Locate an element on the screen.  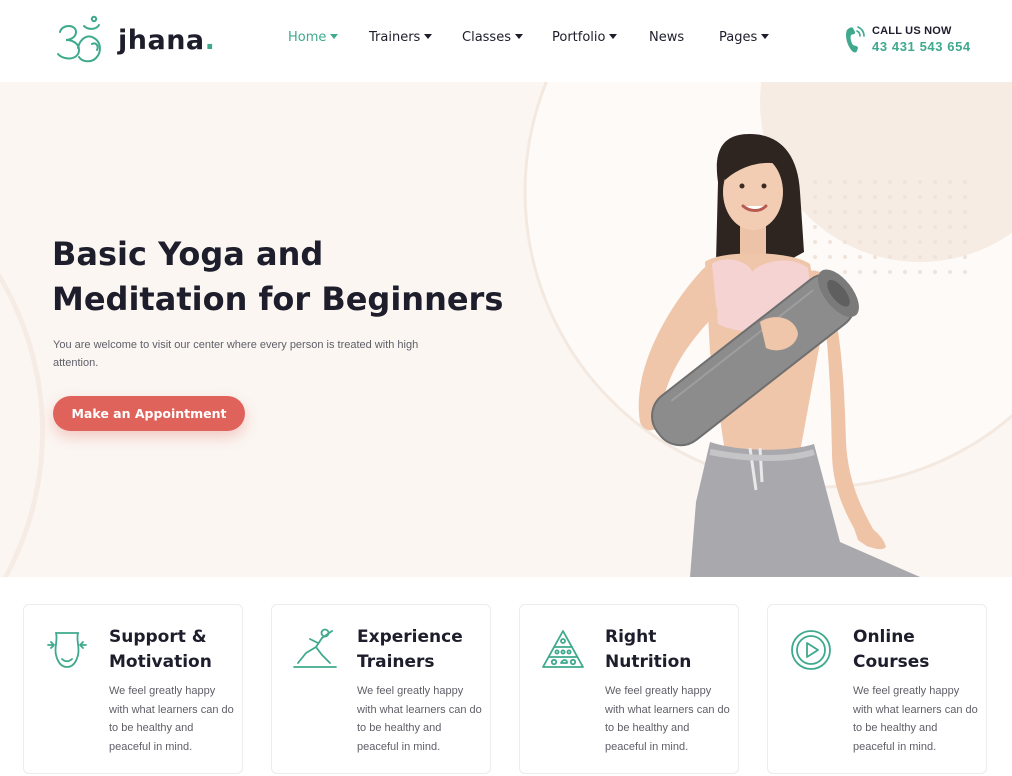
nav-item-news: News is located at coordinates (666, 37).